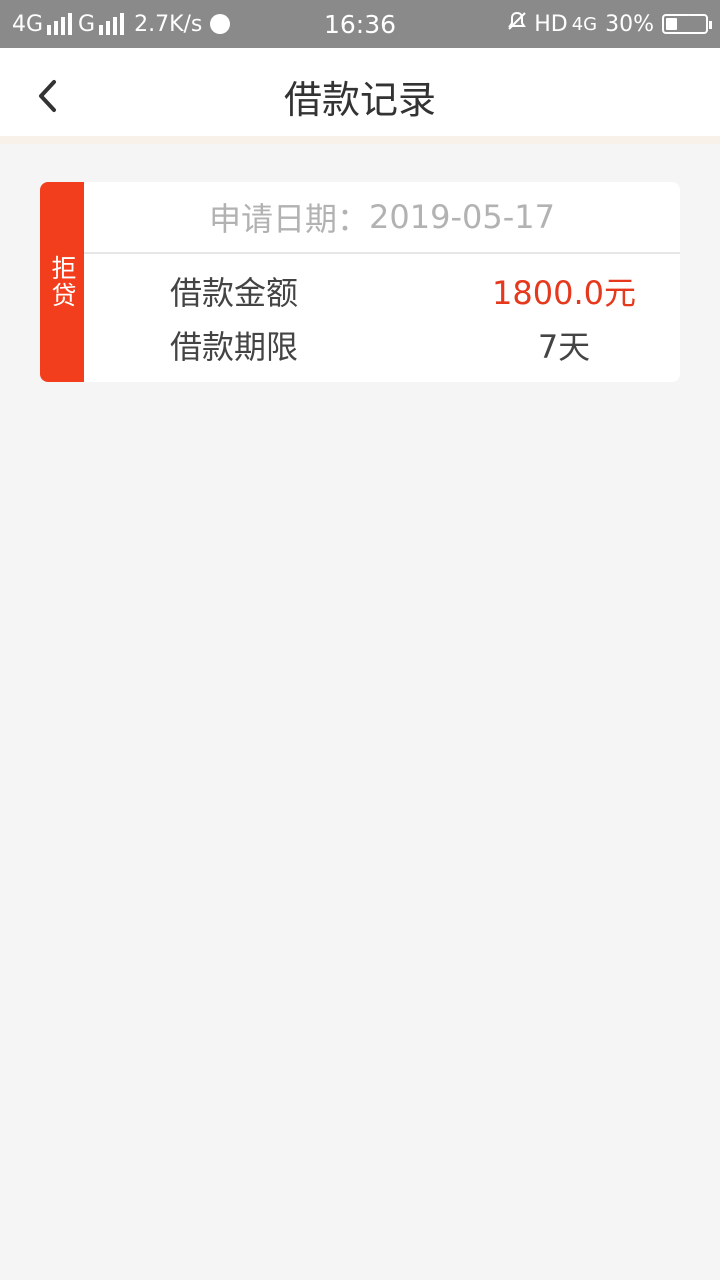  I want to click on loan-record-card: 拒贷 申请日期： 2019-05-17 借款金额 1800.0元 借款期限 7天, so click(360, 282).